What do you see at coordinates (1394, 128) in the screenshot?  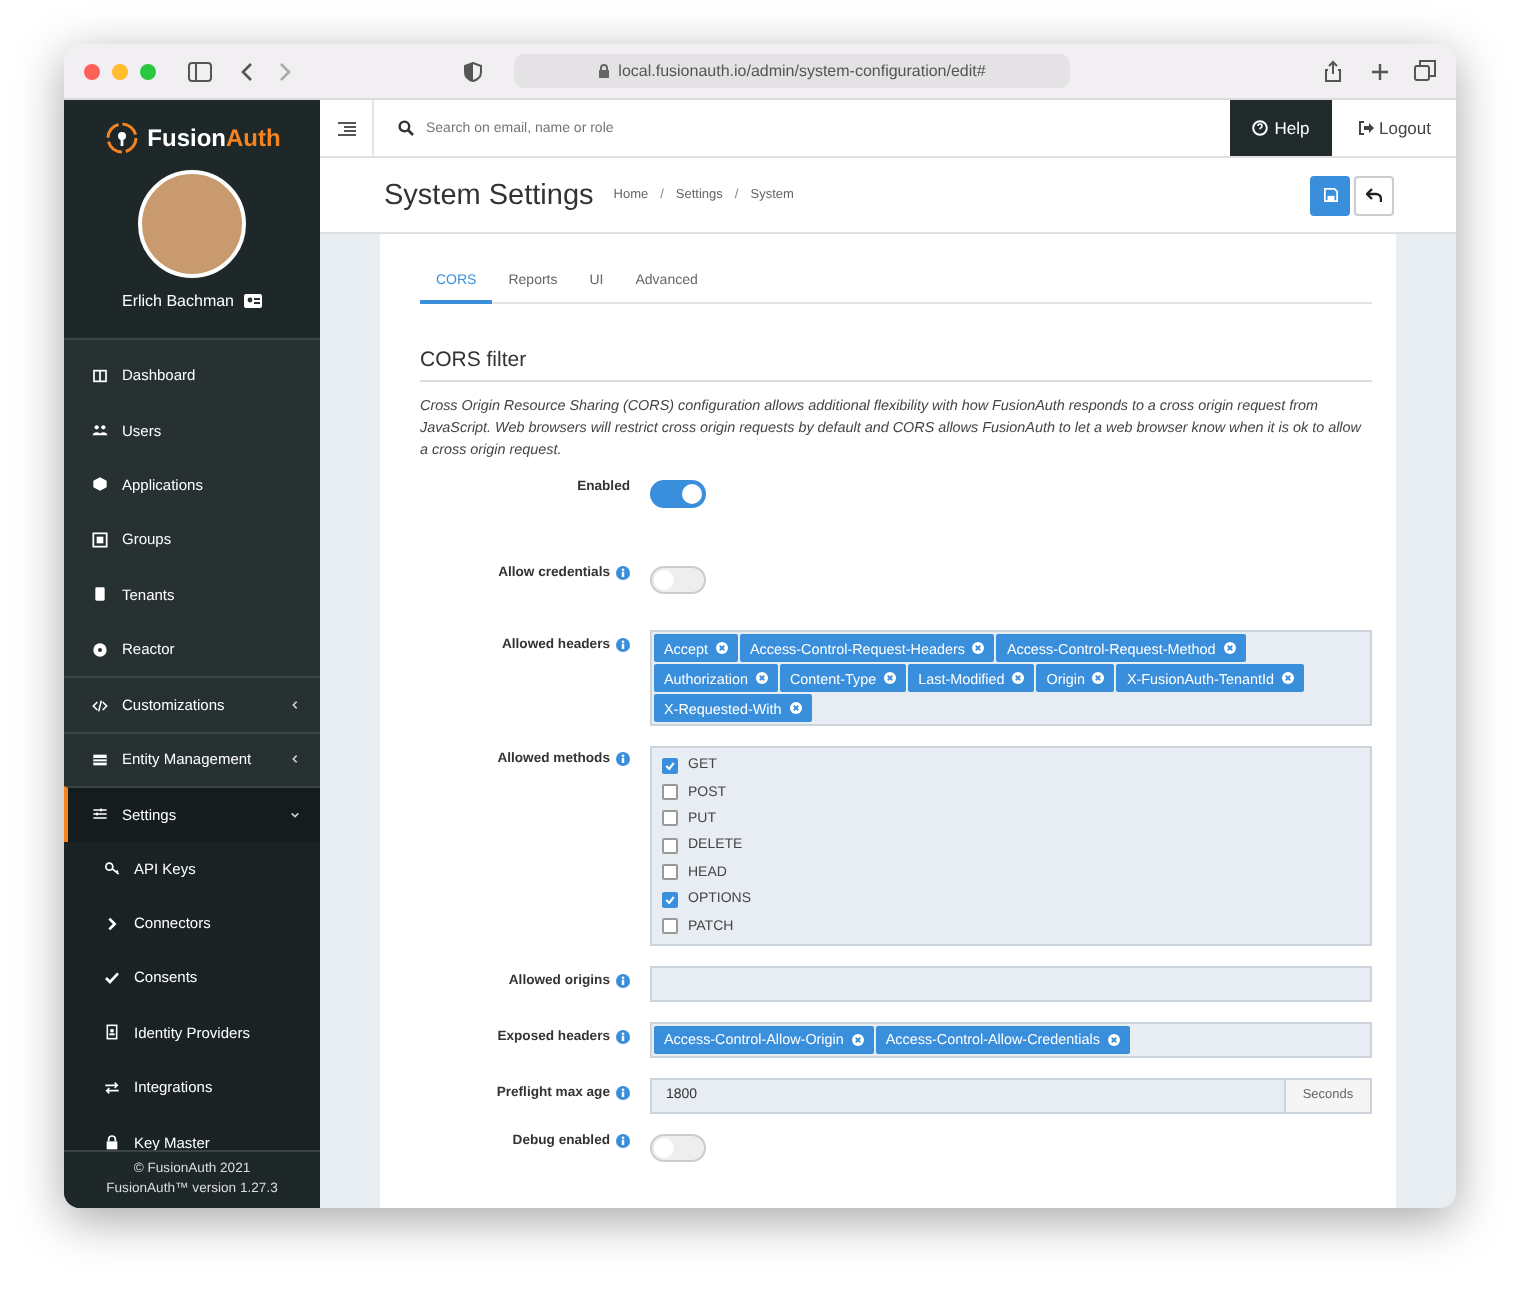 I see `logout-button: Logout` at bounding box center [1394, 128].